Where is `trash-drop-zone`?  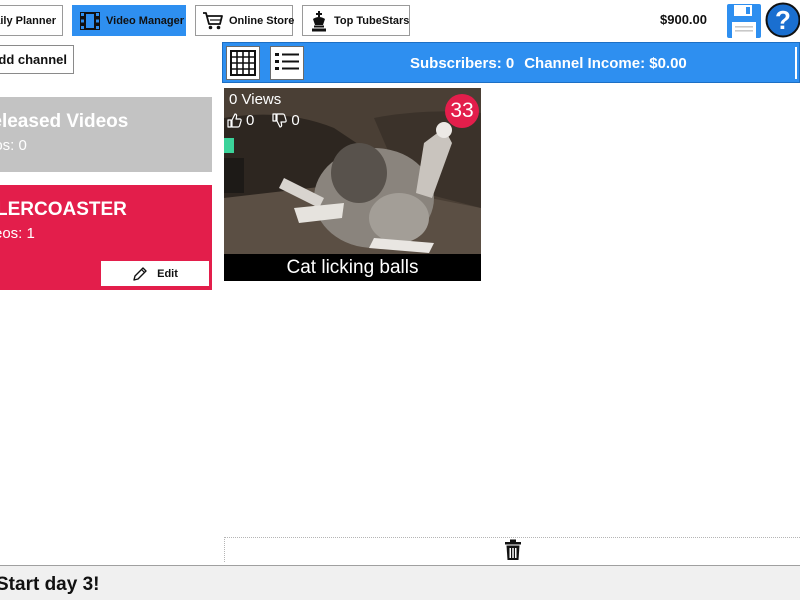
trash-drop-zone is located at coordinates (512, 549).